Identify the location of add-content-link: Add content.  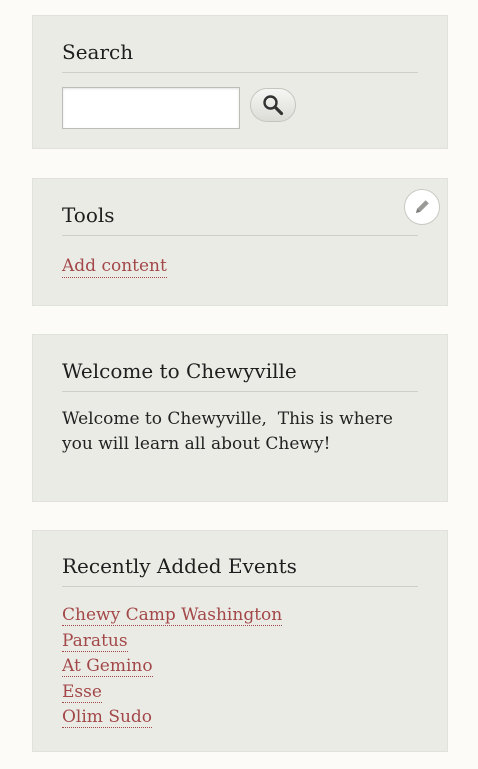
(114, 267).